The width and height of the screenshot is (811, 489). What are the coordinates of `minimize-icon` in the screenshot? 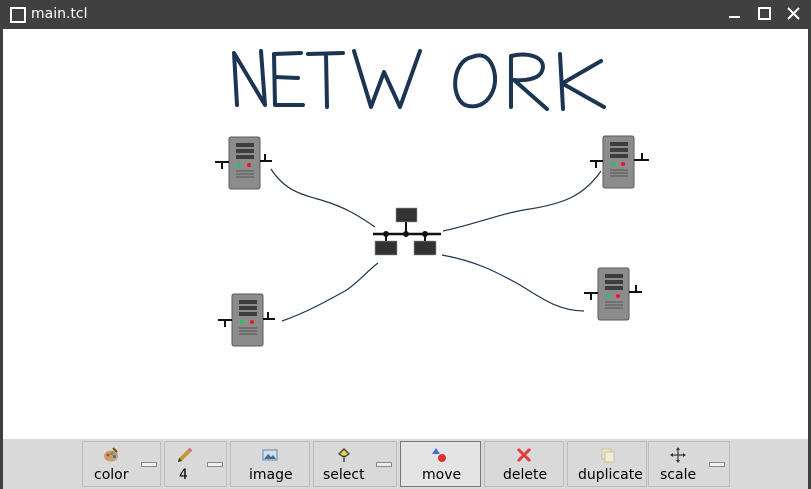 It's located at (735, 14).